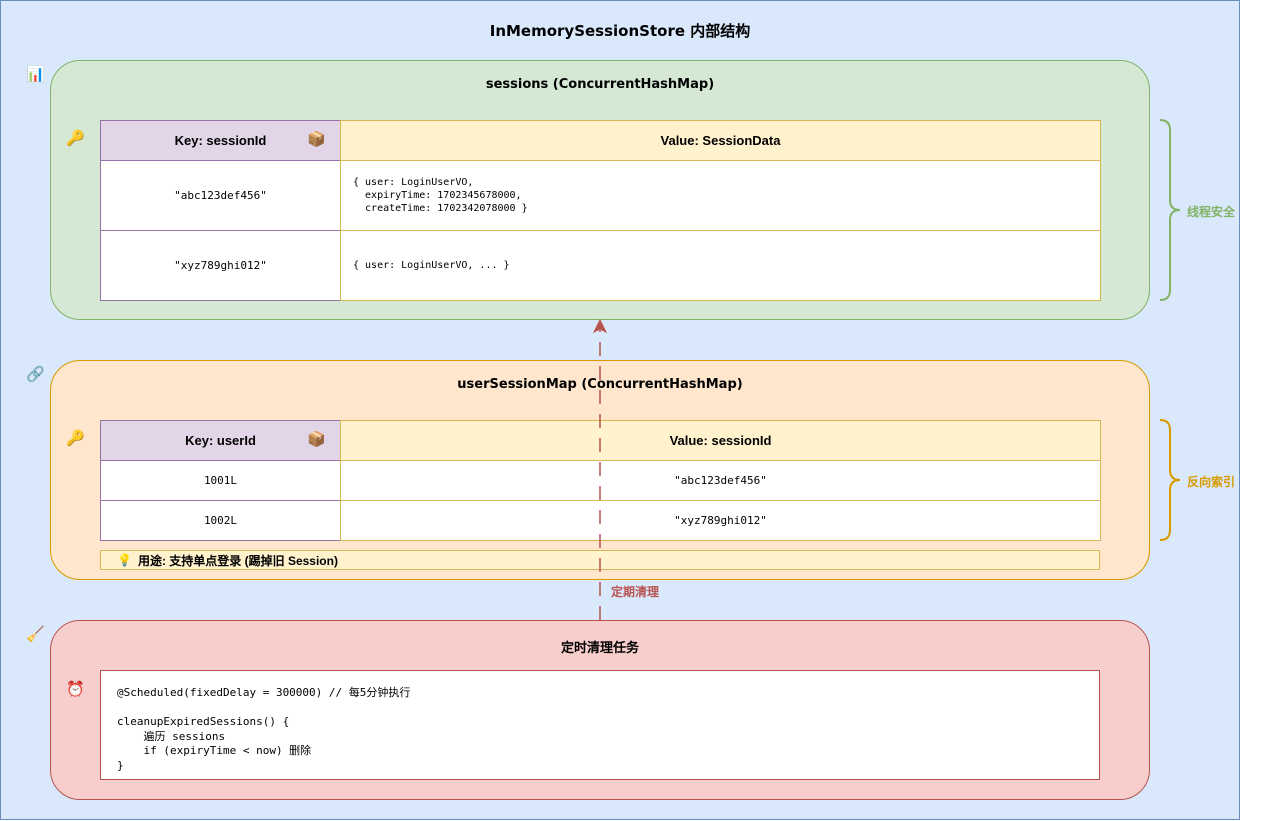 The image size is (1266, 821). I want to click on cleanup-edge-label: 定期清理, so click(635, 591).